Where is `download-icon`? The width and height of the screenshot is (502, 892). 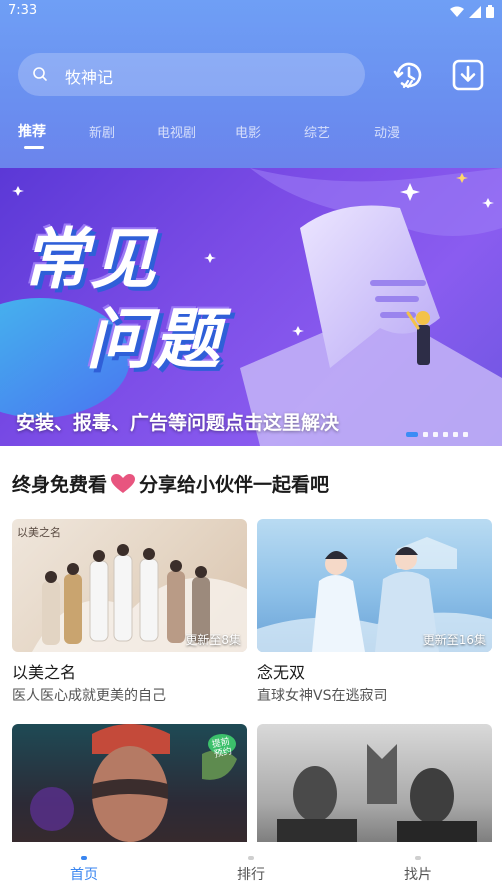
download-icon is located at coordinates (468, 75).